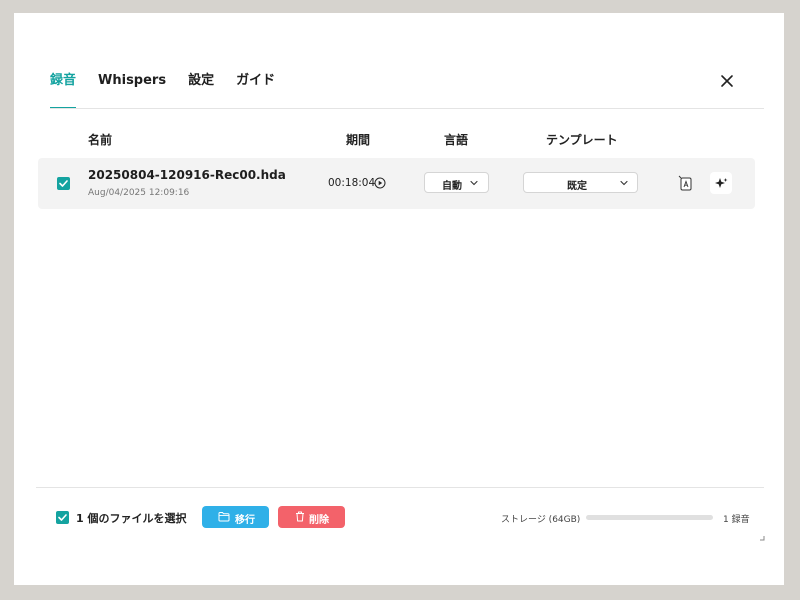  I want to click on footer-divider, so click(400, 487).